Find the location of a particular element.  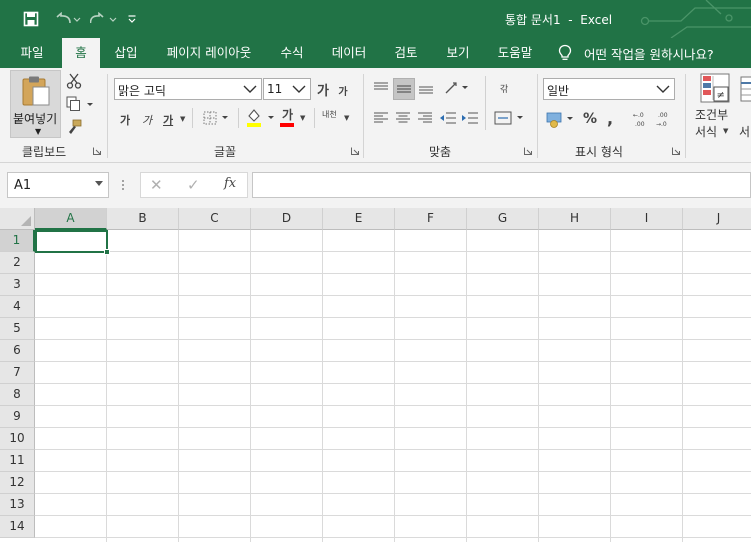

cancel-entry-button: ✕ is located at coordinates (156, 185).